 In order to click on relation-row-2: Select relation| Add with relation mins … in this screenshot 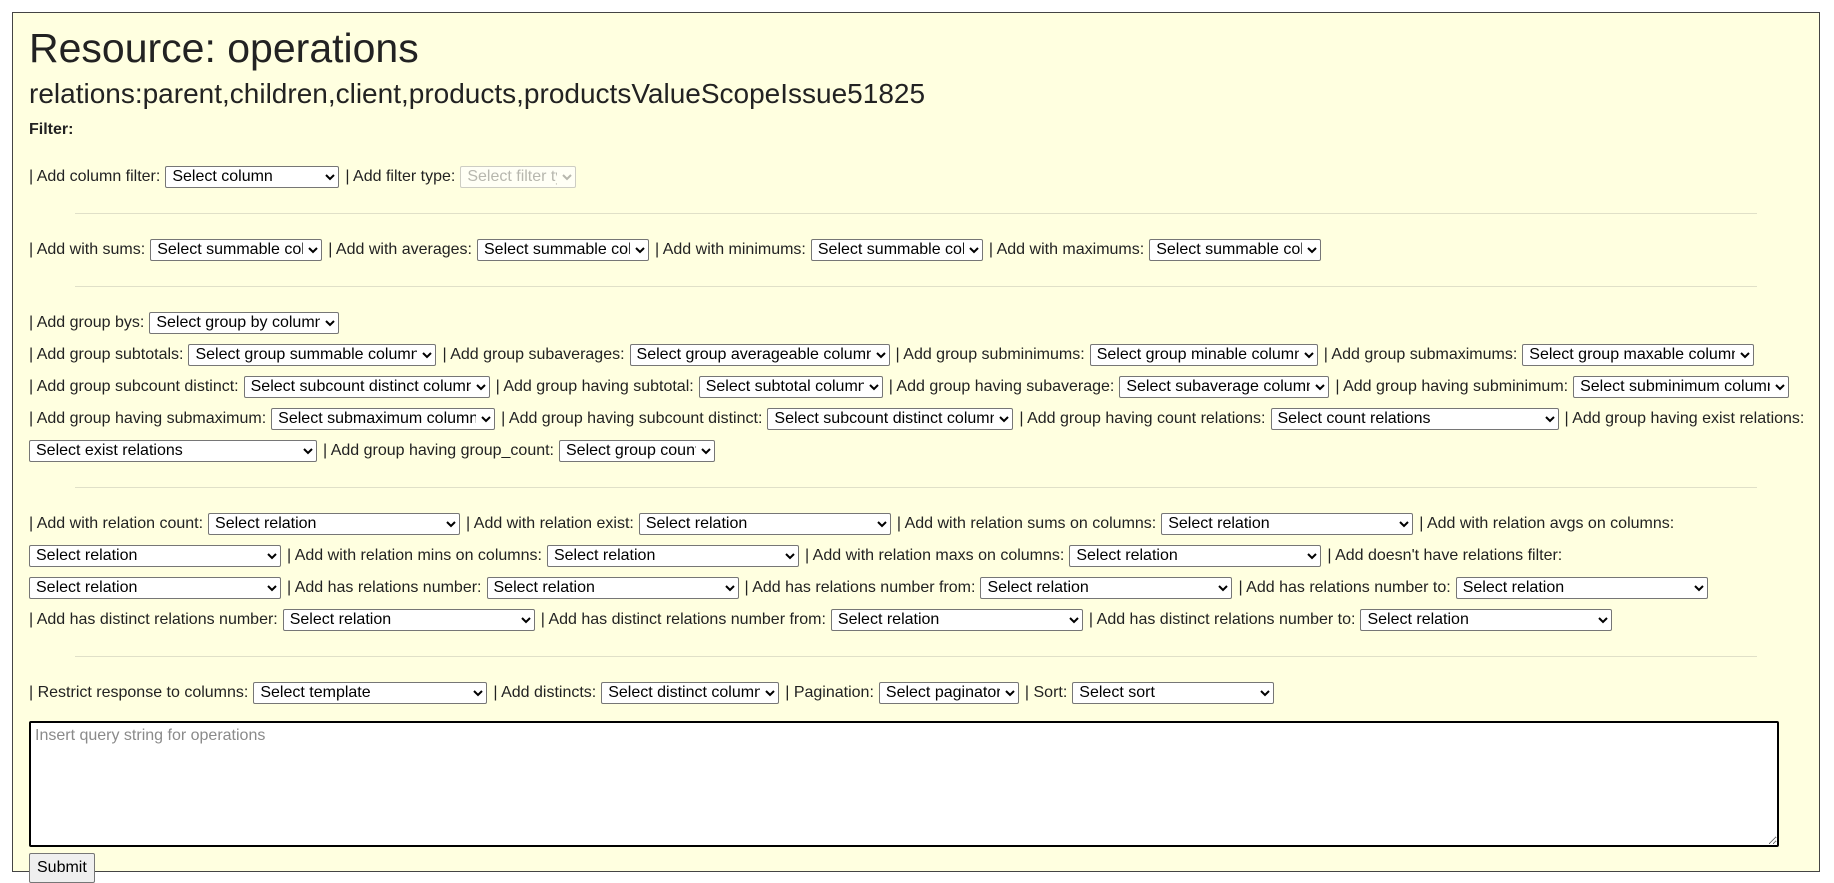, I will do `click(916, 556)`.